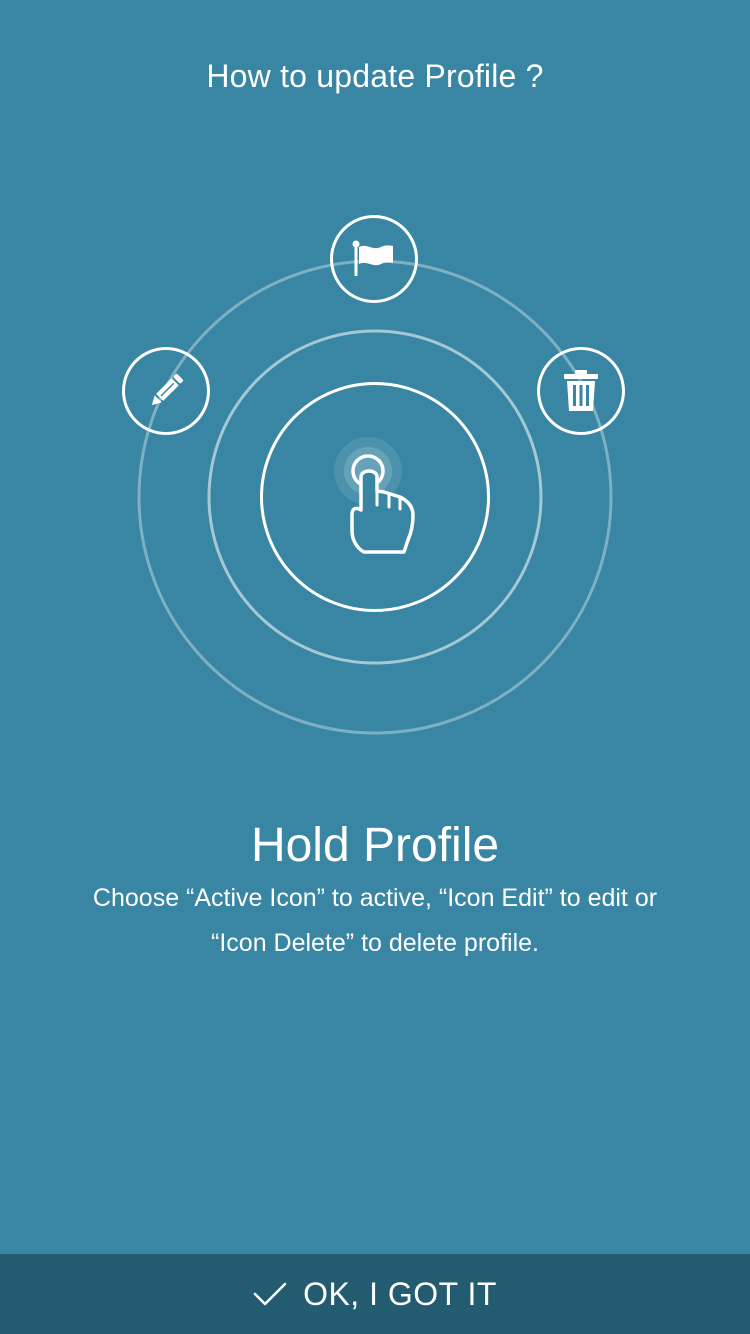  I want to click on flag-icon, so click(372, 258).